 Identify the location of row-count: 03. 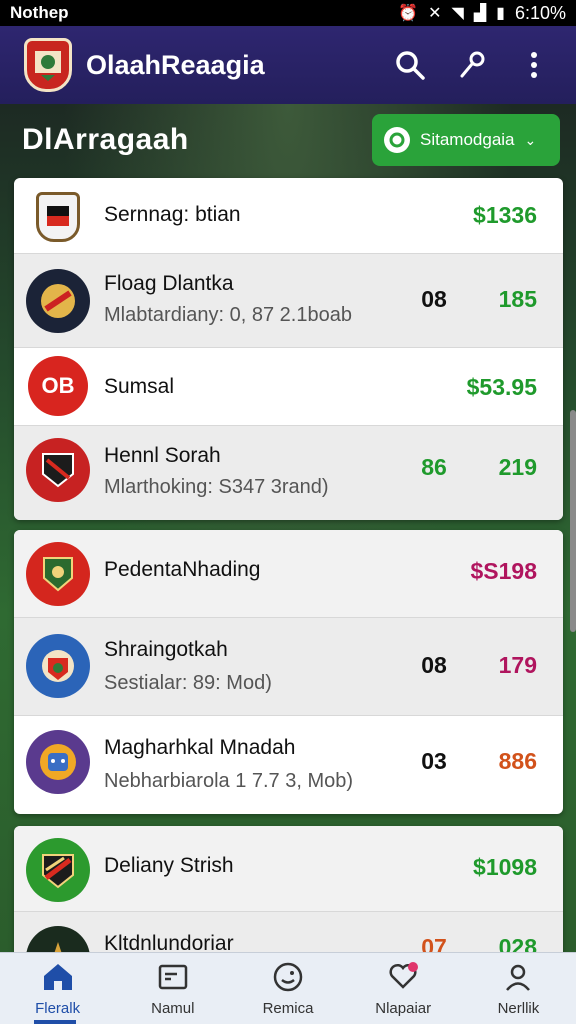
(434, 761).